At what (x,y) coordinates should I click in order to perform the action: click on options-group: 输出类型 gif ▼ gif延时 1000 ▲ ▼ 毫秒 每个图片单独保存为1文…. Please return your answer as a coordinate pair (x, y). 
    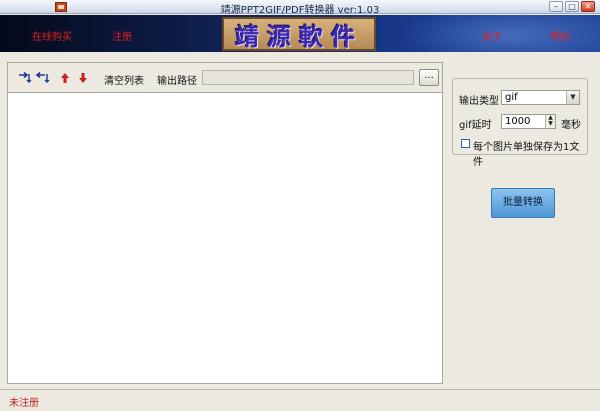
    Looking at the image, I should click on (520, 123).